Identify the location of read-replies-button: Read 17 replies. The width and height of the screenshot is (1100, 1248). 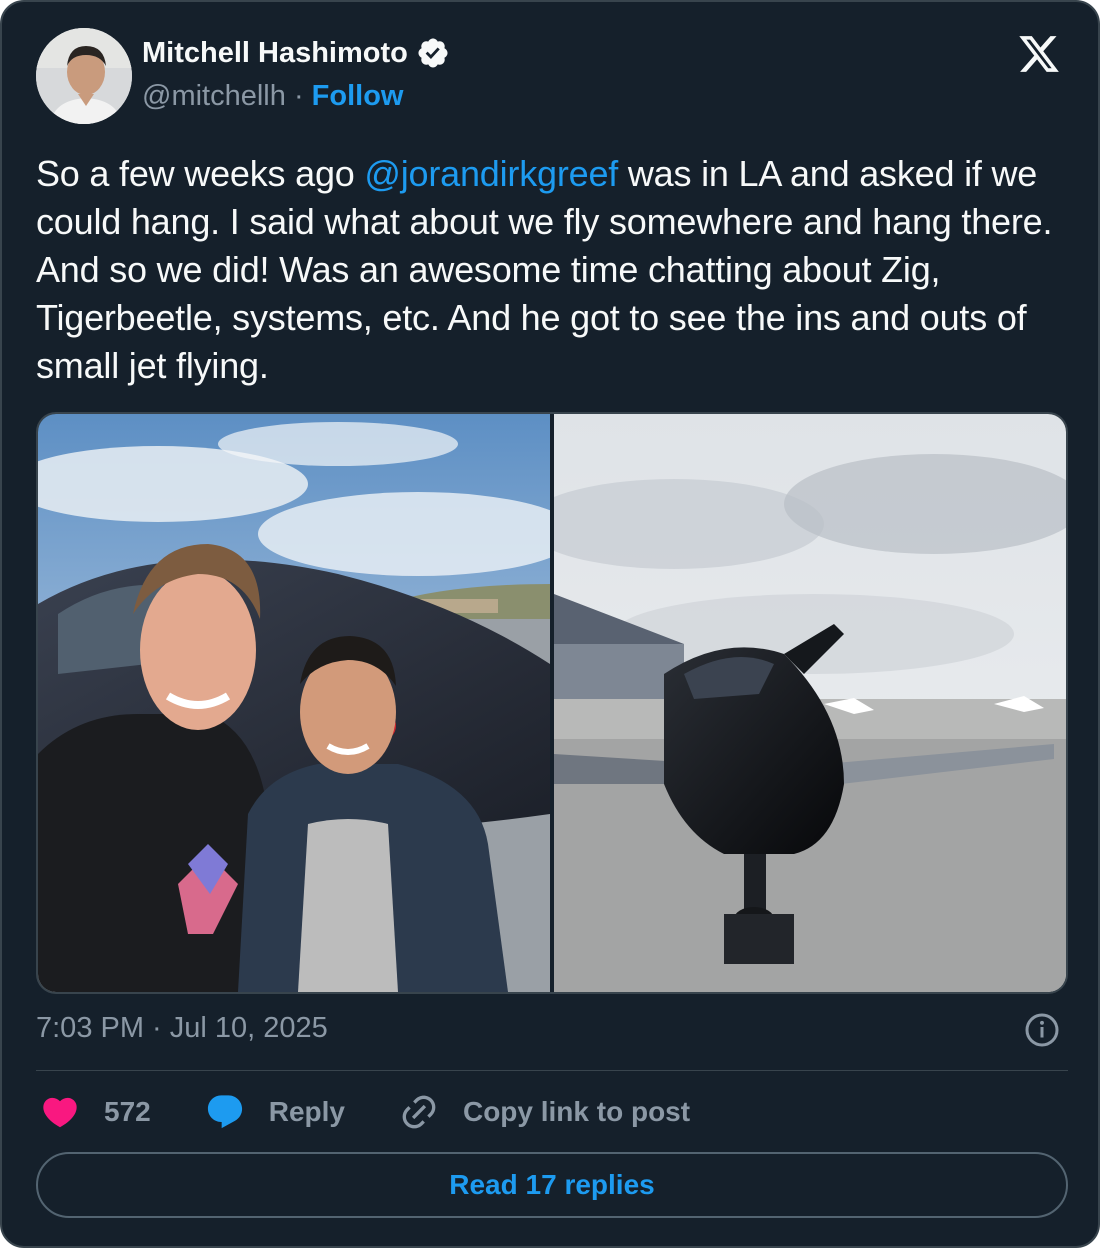
(552, 1185).